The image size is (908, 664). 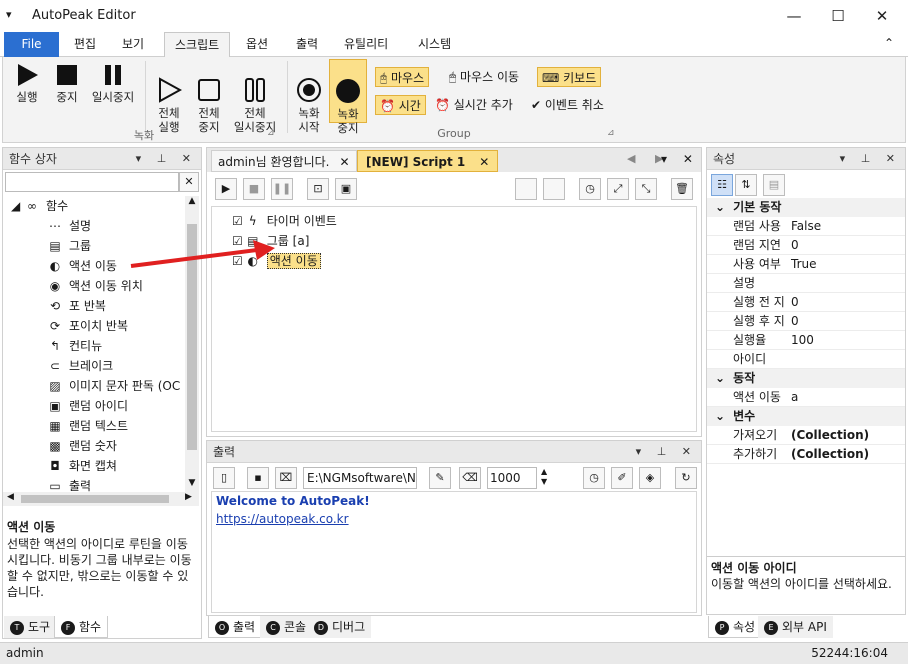 What do you see at coordinates (680, 159) in the screenshot?
I see `editor-controls-icon: ▾ ✕` at bounding box center [680, 159].